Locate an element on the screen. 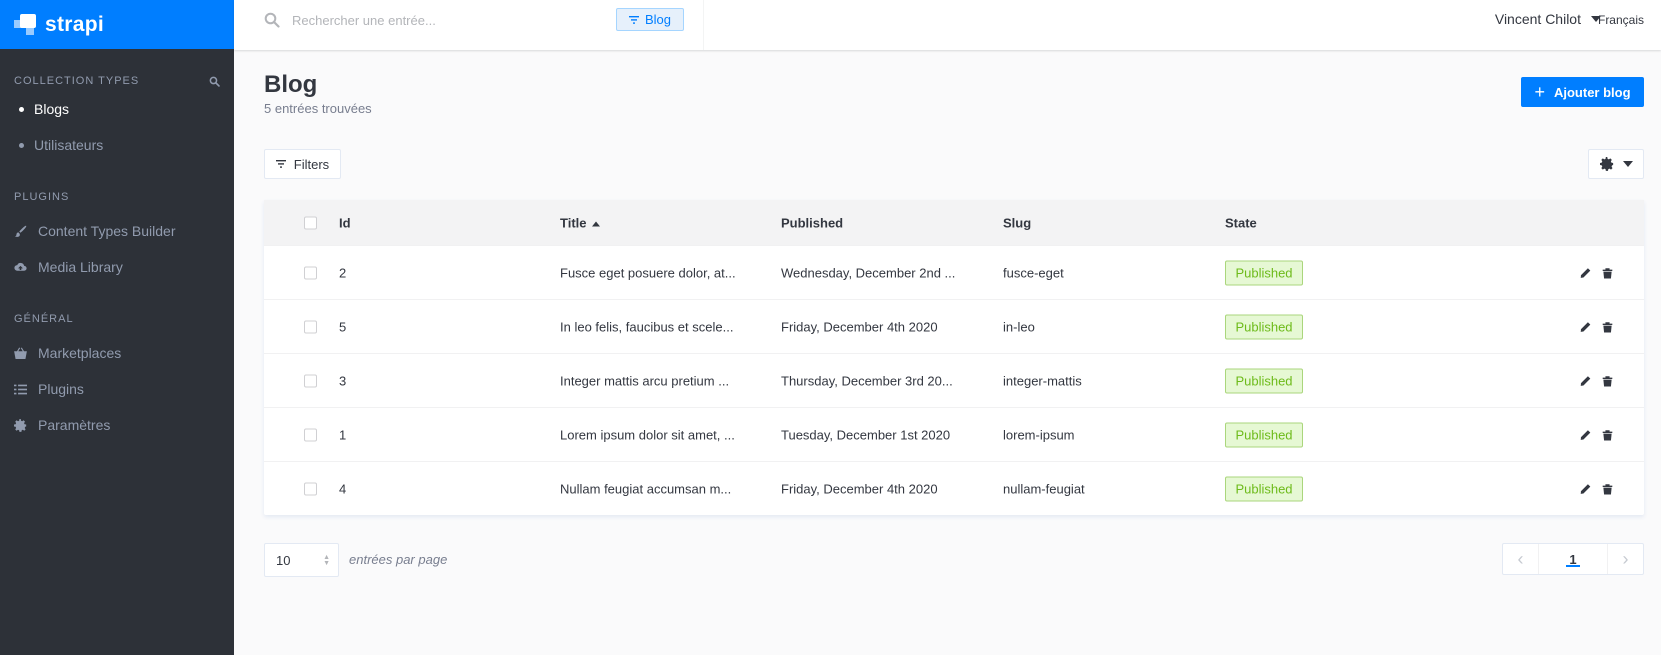 This screenshot has width=1661, height=655. page-size-select: 10 ▲ ▼ is located at coordinates (301, 560).